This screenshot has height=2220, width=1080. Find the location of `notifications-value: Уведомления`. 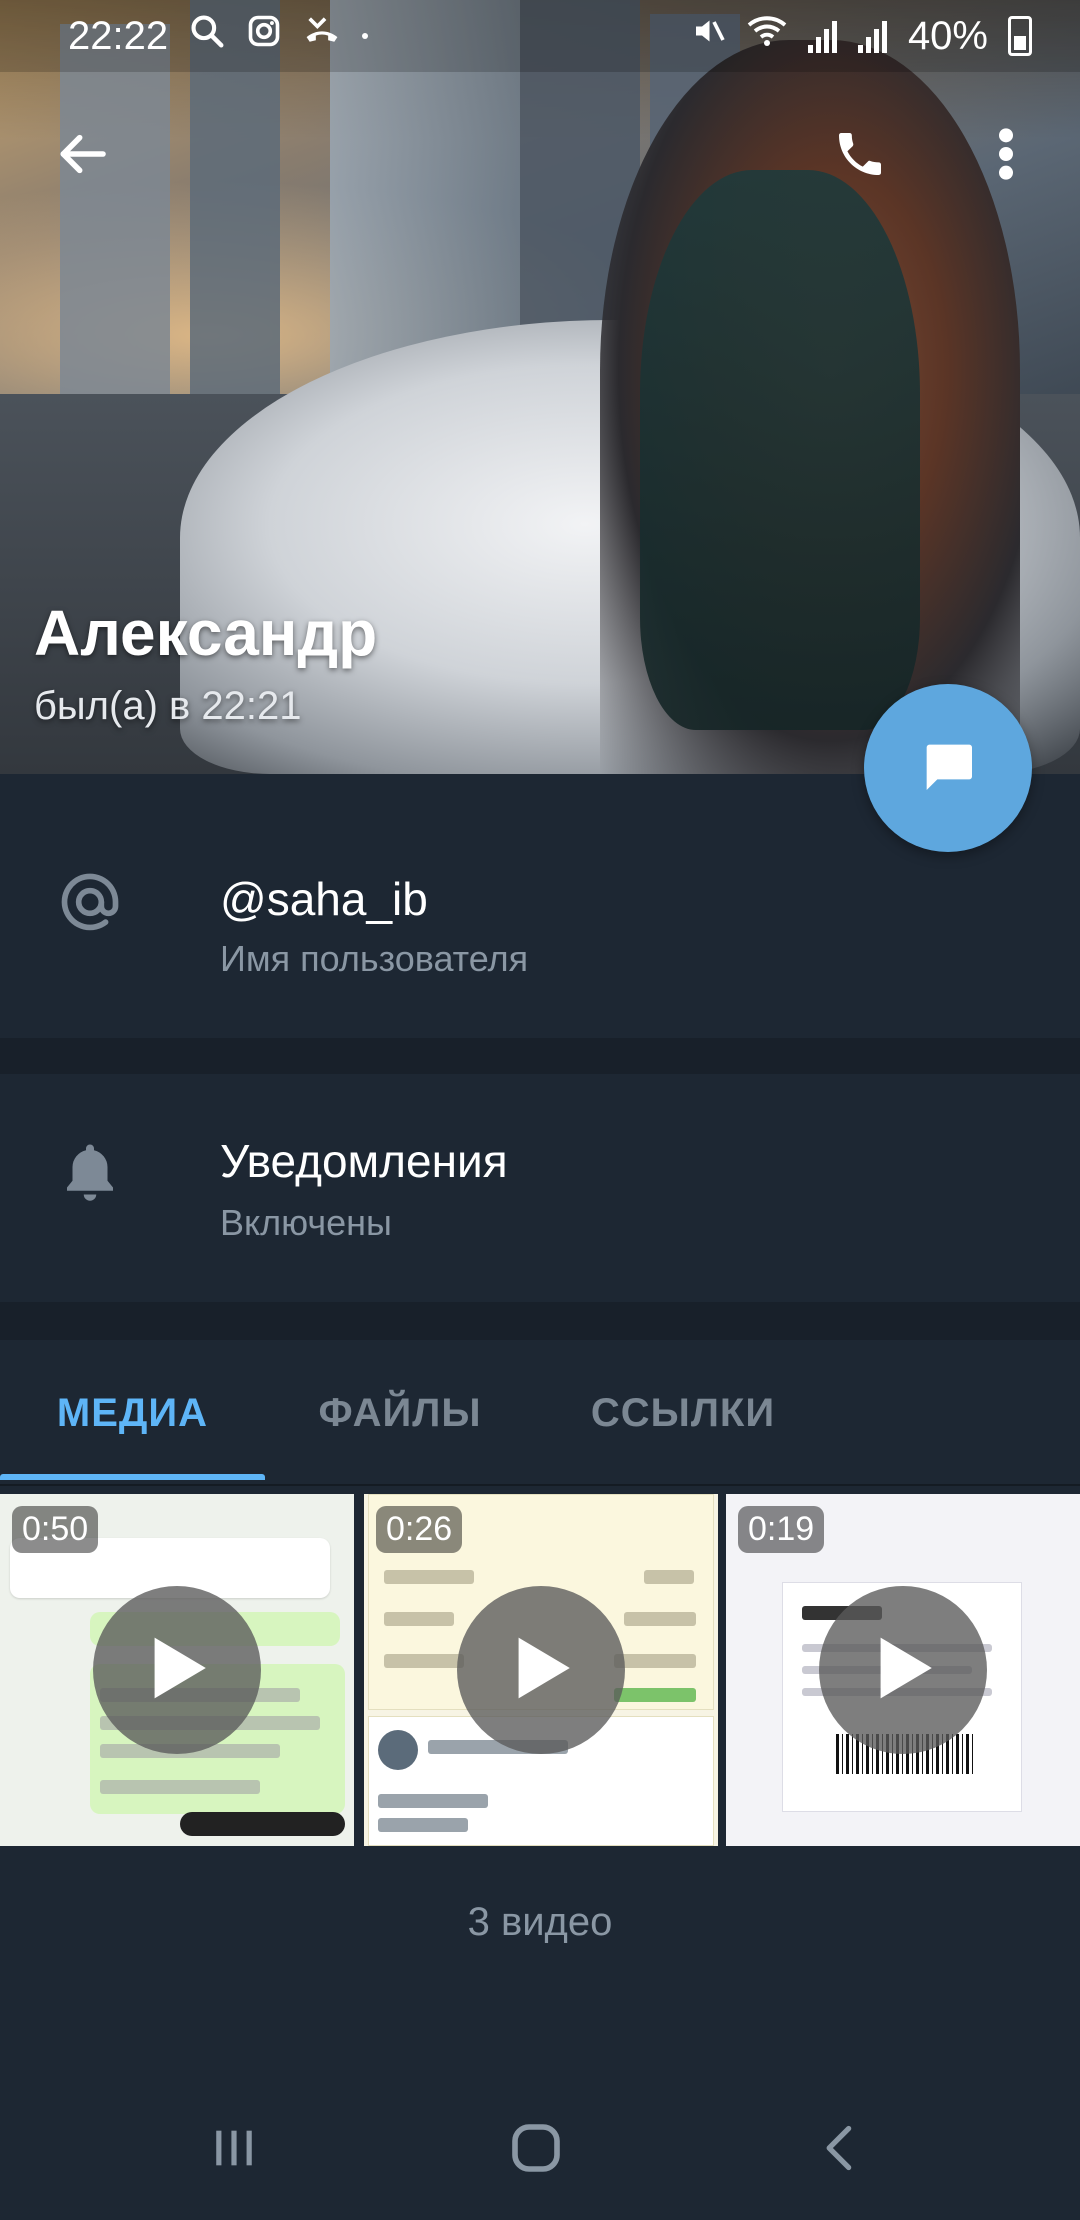

notifications-value: Уведомления is located at coordinates (364, 1161).